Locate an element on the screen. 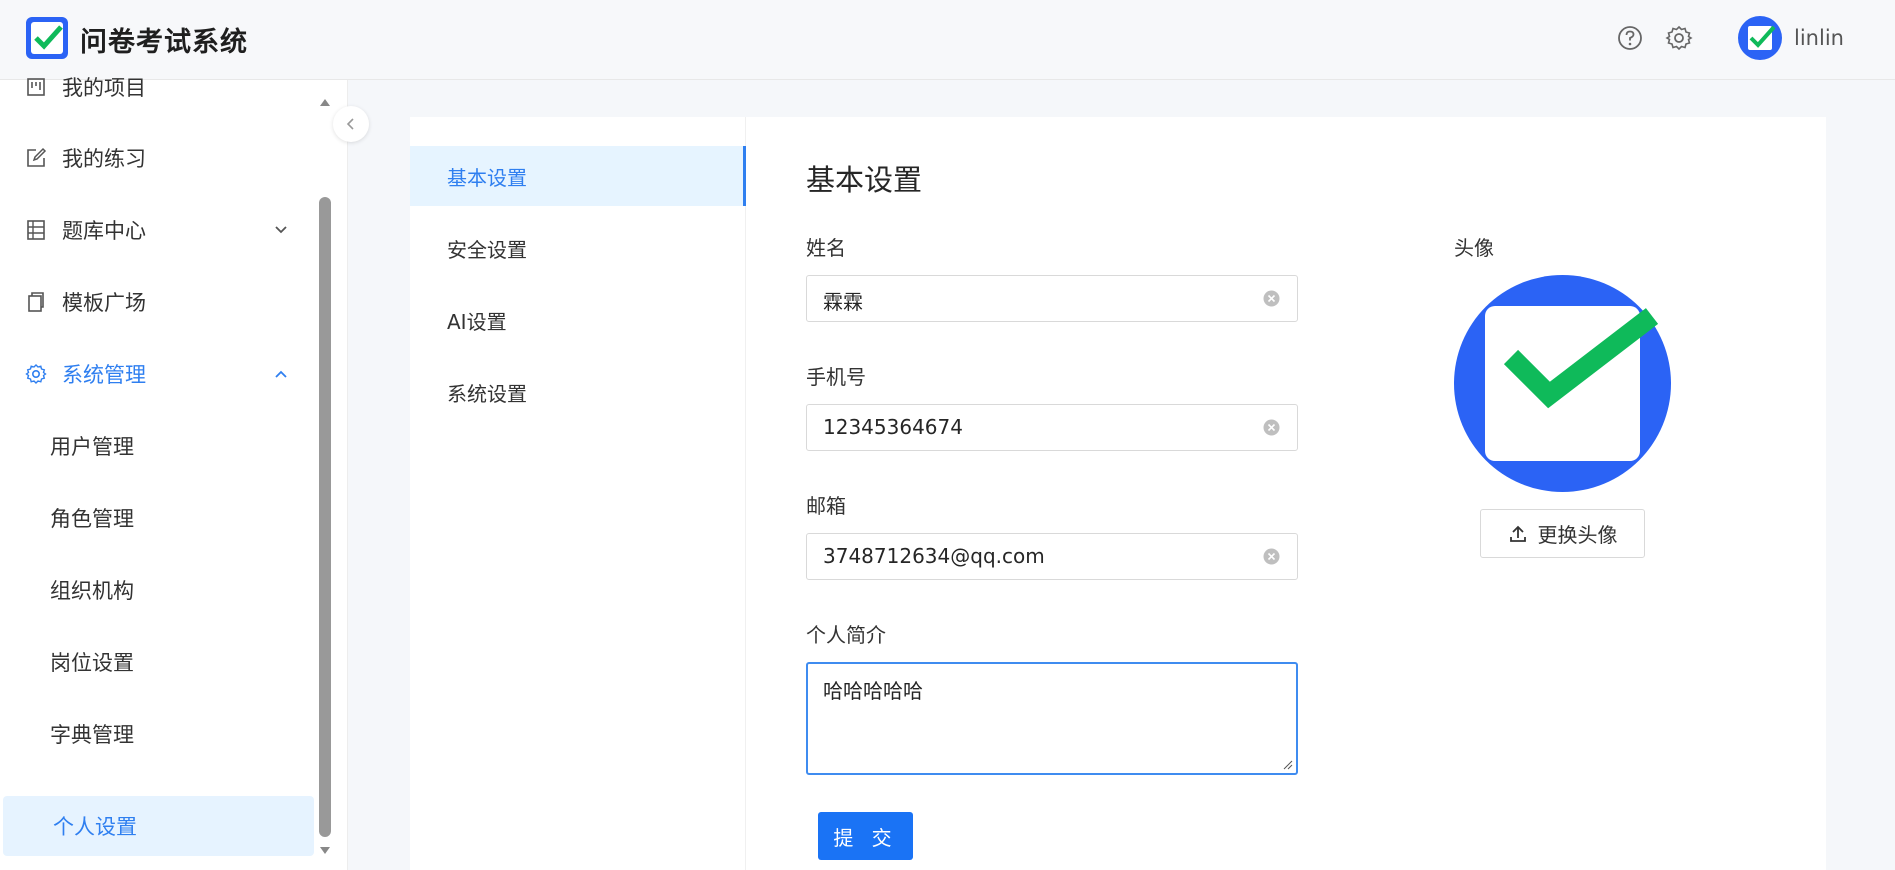 The height and width of the screenshot is (870, 1895). email-field: 3748712634@qq.com is located at coordinates (1052, 556).